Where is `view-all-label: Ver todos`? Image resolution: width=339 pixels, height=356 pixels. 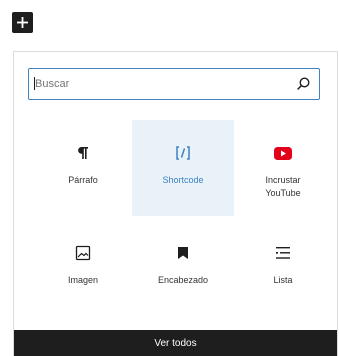 view-all-label: Ver todos is located at coordinates (175, 343).